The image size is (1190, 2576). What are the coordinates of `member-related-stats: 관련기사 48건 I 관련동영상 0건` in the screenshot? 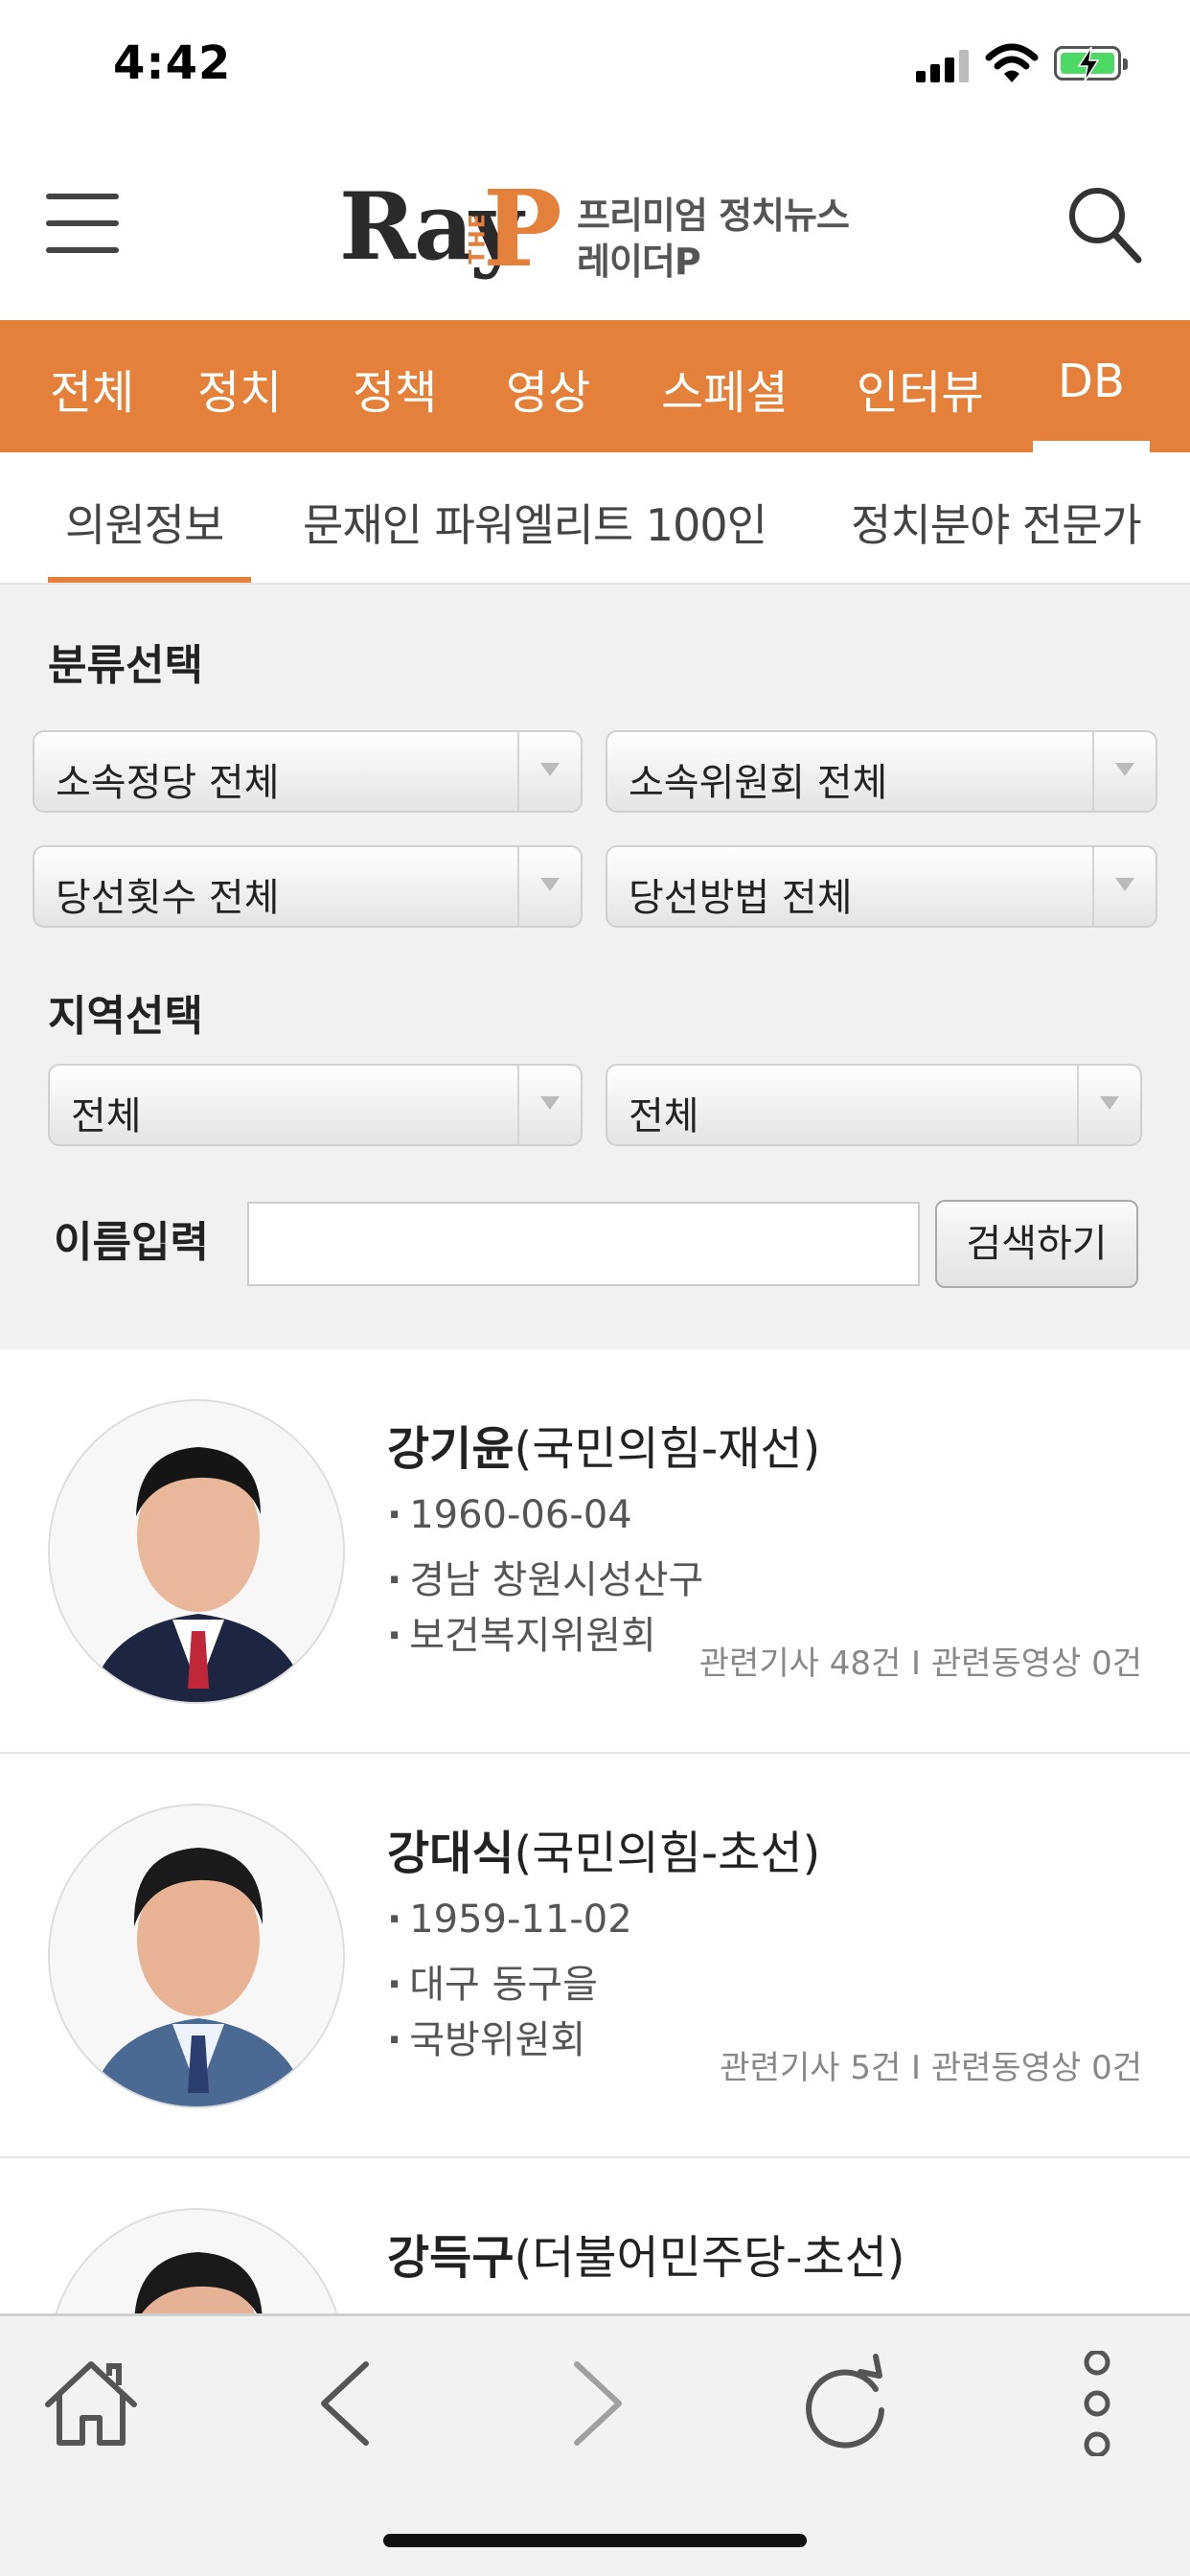 It's located at (921, 1660).